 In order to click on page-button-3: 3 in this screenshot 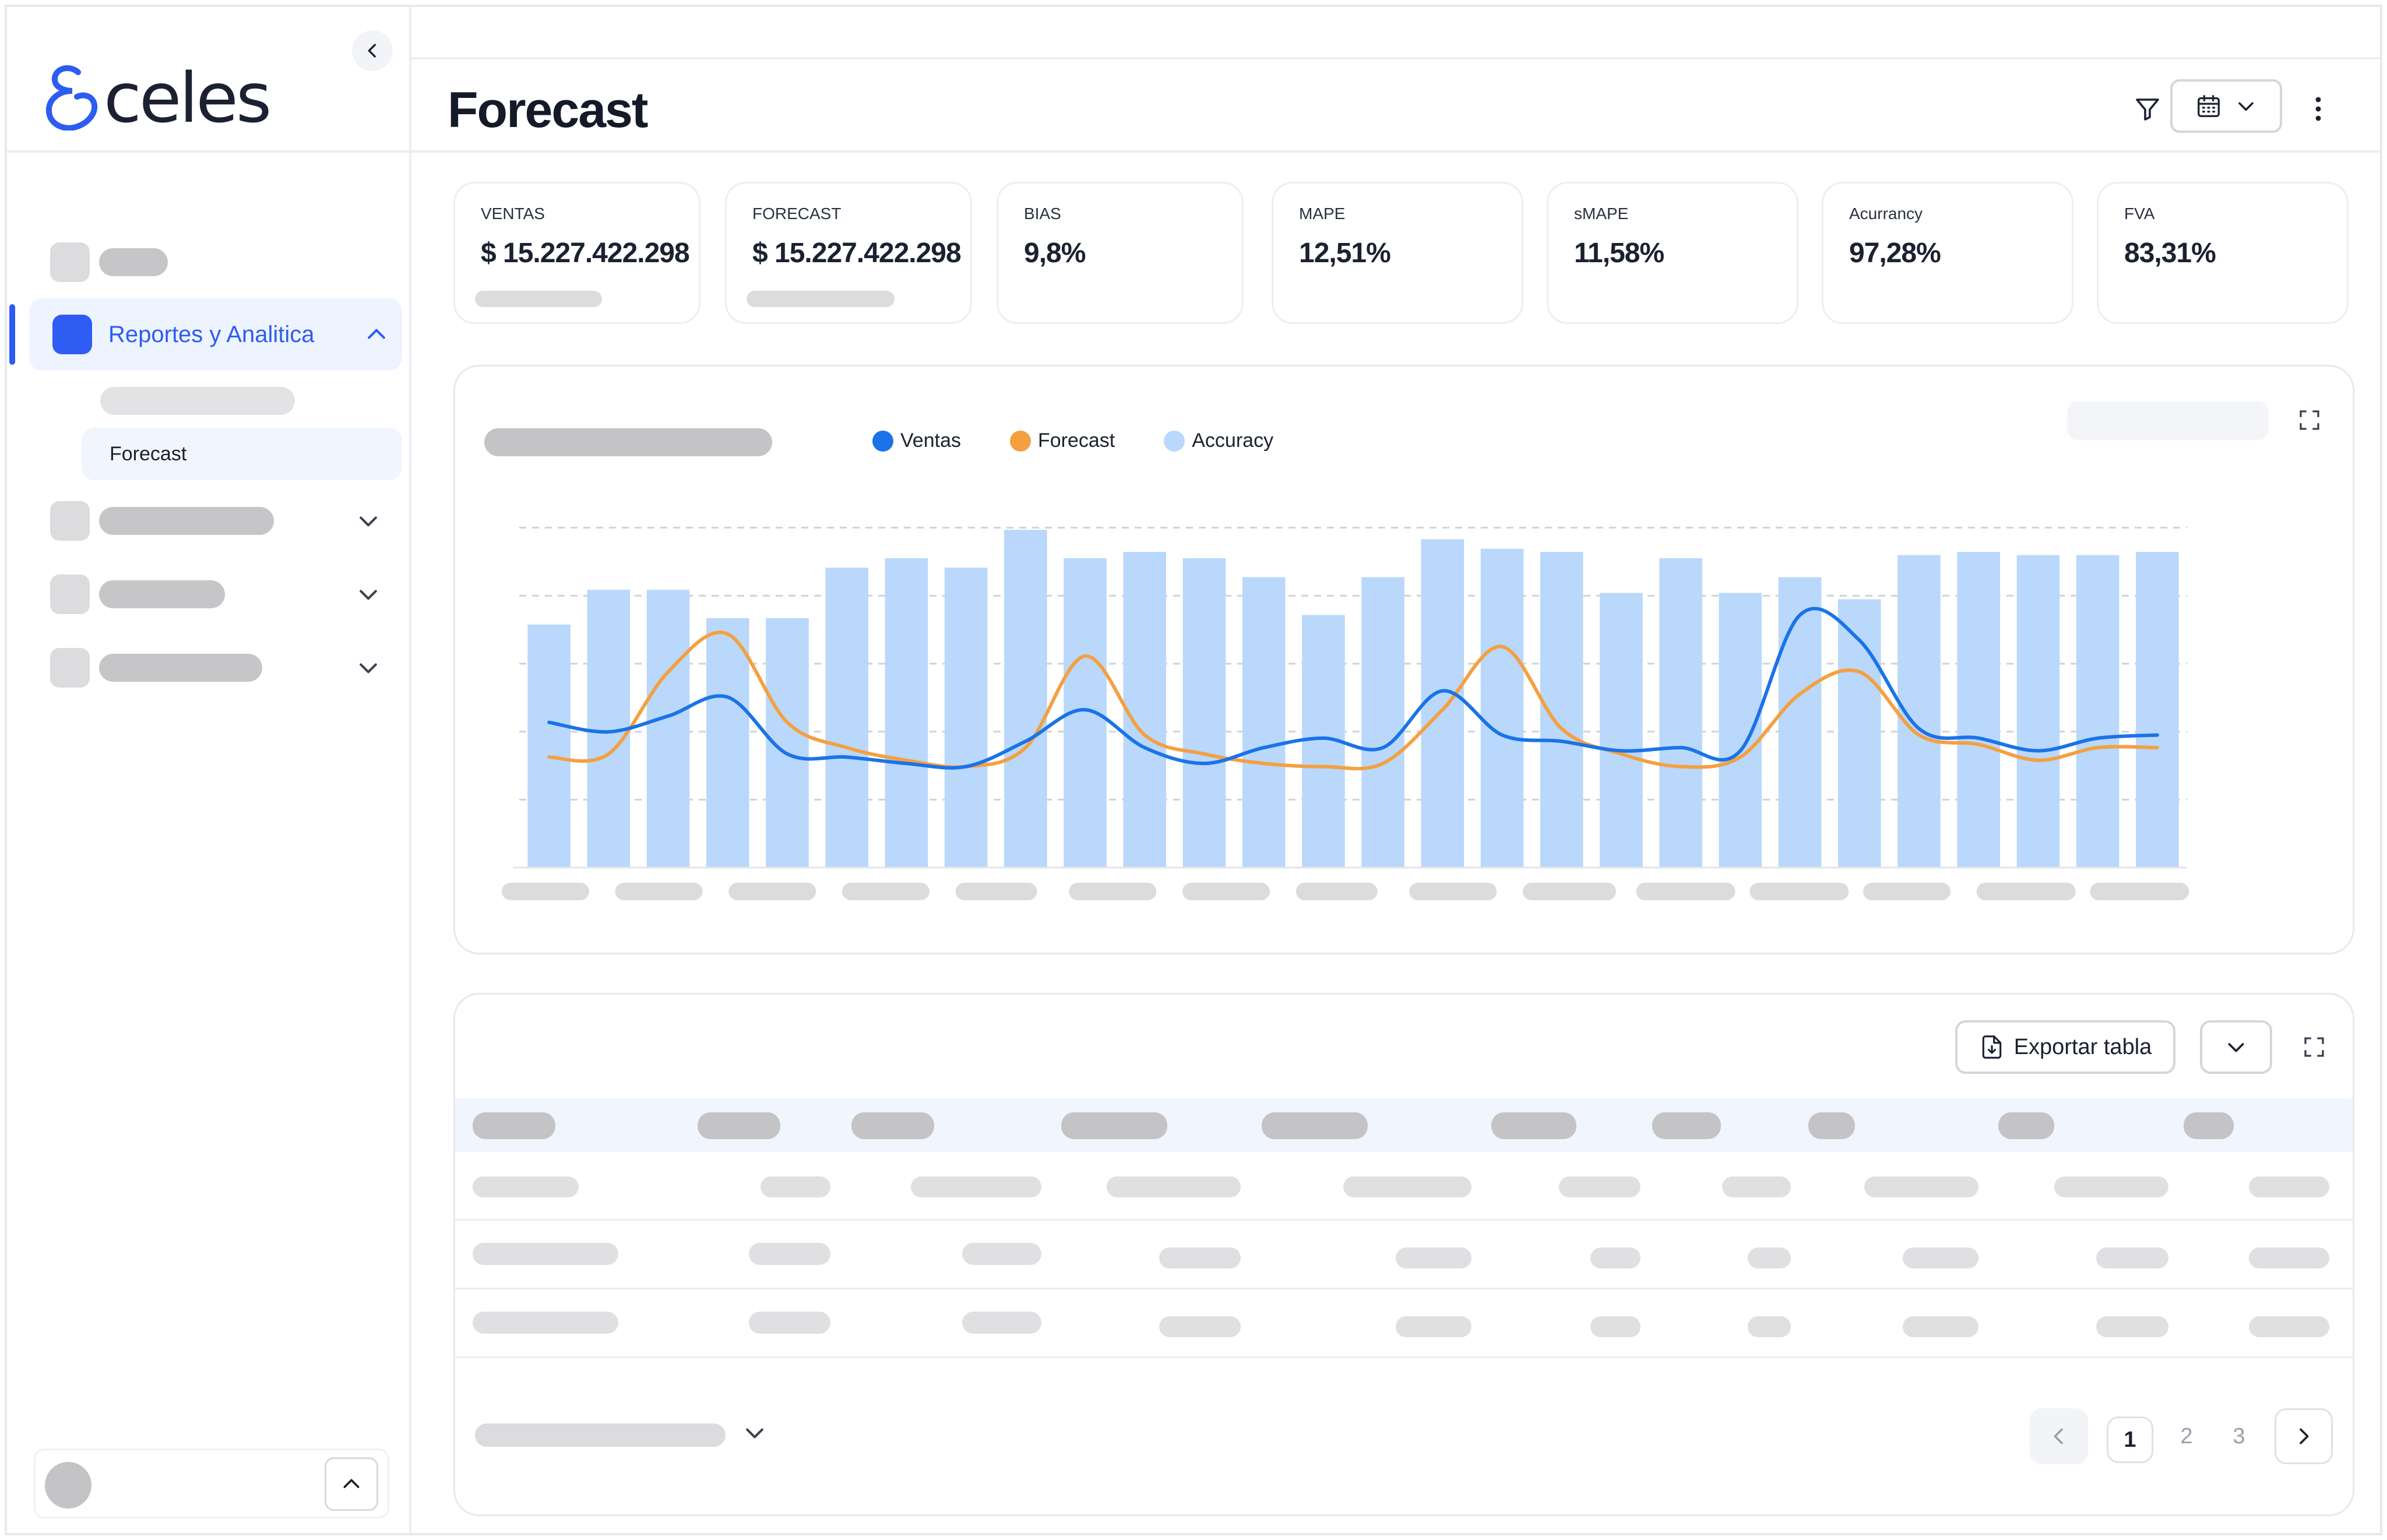, I will do `click(2239, 1436)`.